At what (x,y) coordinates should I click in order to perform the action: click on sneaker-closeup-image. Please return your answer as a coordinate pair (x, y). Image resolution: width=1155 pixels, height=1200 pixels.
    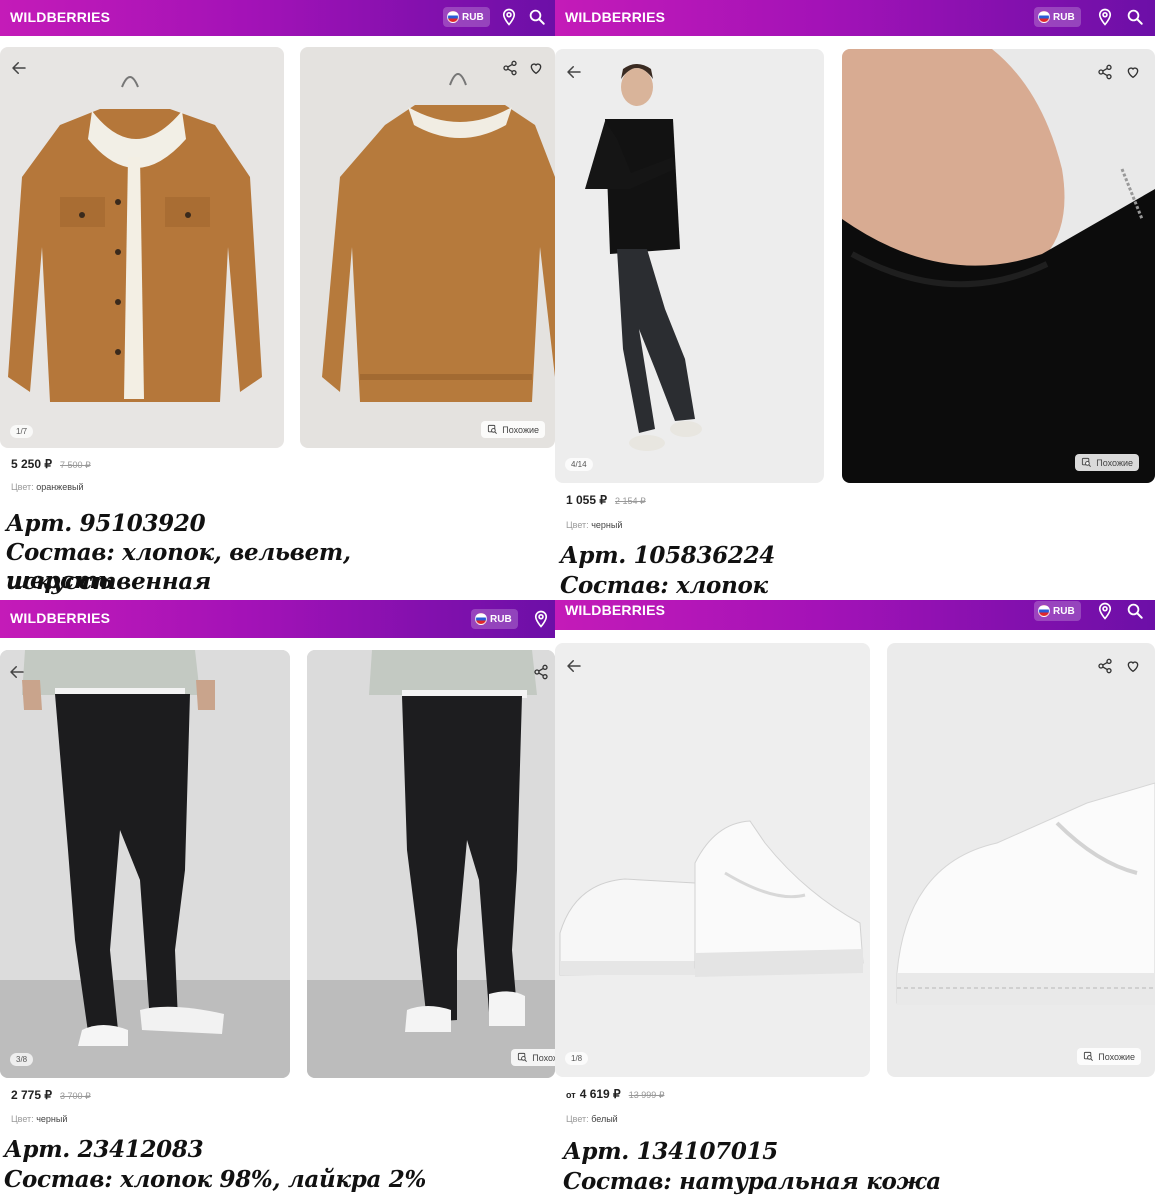
    Looking at the image, I should click on (1025, 893).